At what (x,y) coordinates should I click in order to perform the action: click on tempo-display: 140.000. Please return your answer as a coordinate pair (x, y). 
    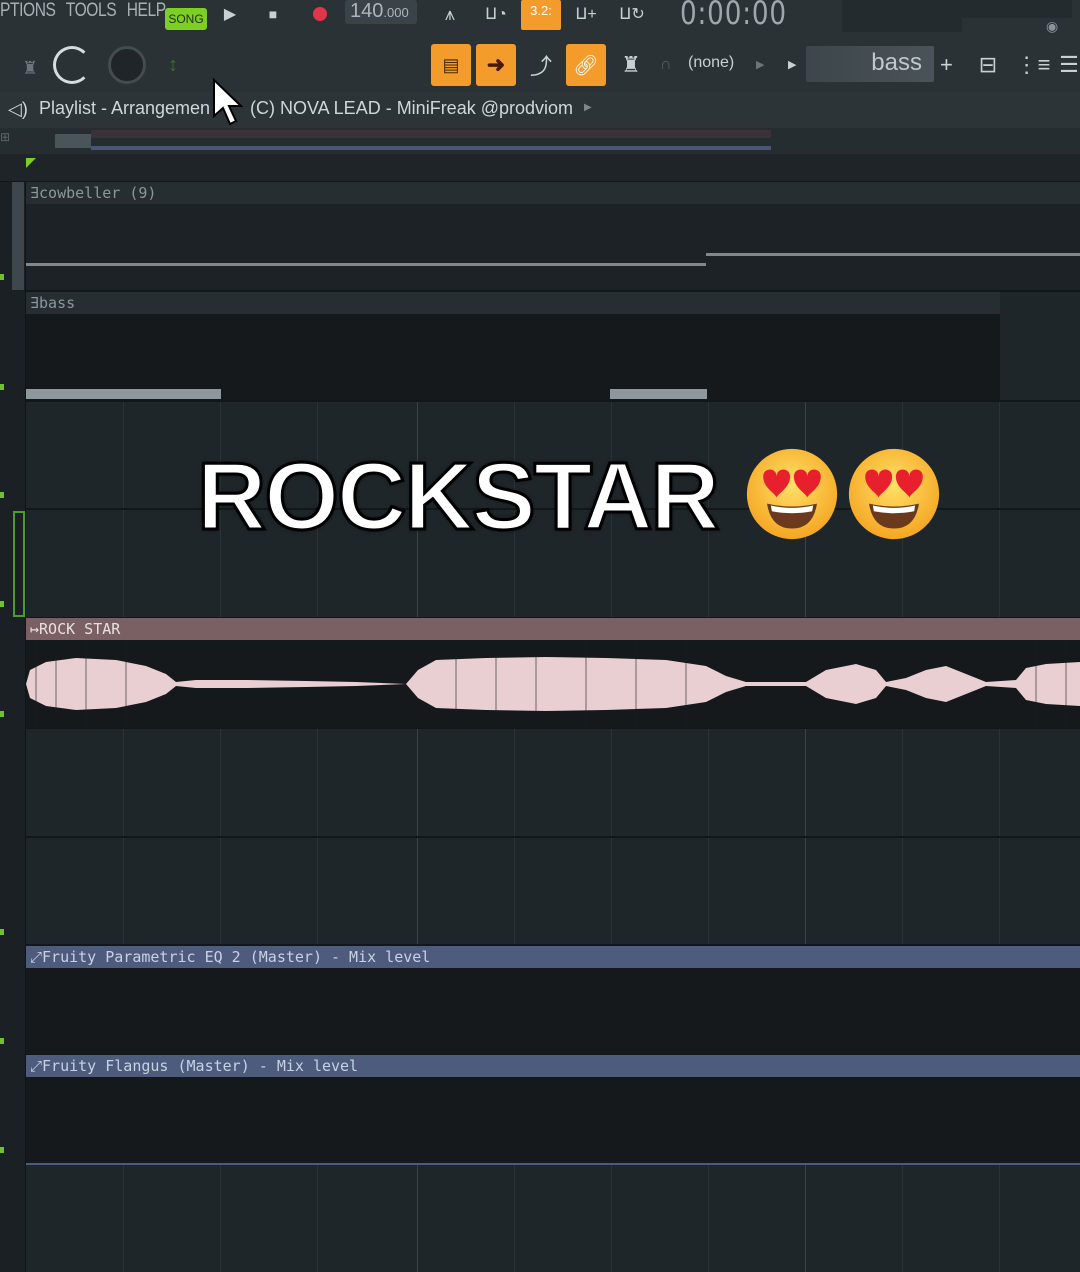
    Looking at the image, I should click on (381, 12).